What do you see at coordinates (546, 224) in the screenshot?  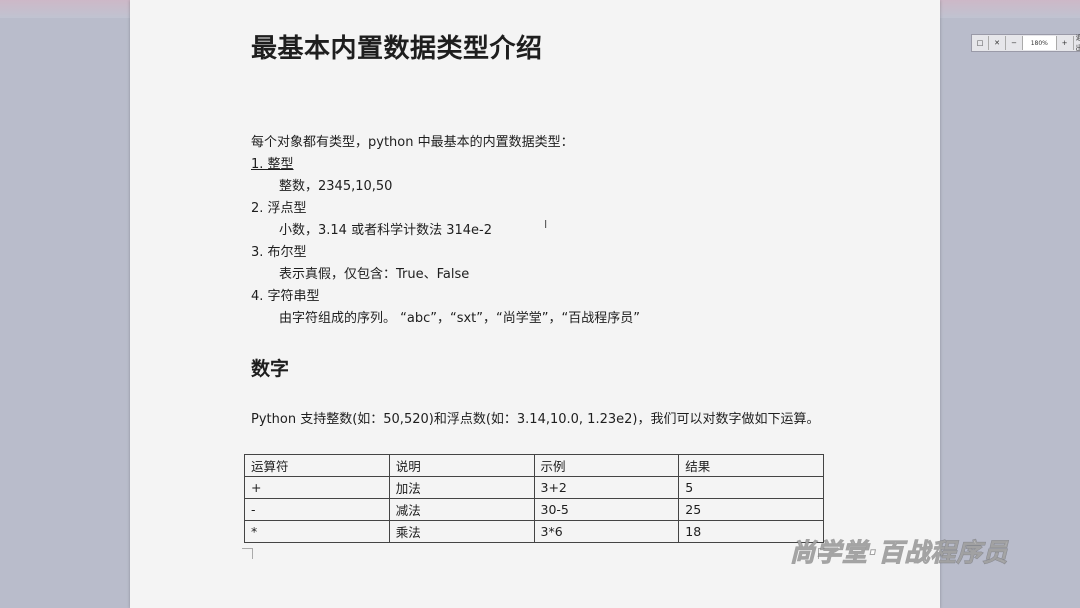 I see `text-cursor-icon: I` at bounding box center [546, 224].